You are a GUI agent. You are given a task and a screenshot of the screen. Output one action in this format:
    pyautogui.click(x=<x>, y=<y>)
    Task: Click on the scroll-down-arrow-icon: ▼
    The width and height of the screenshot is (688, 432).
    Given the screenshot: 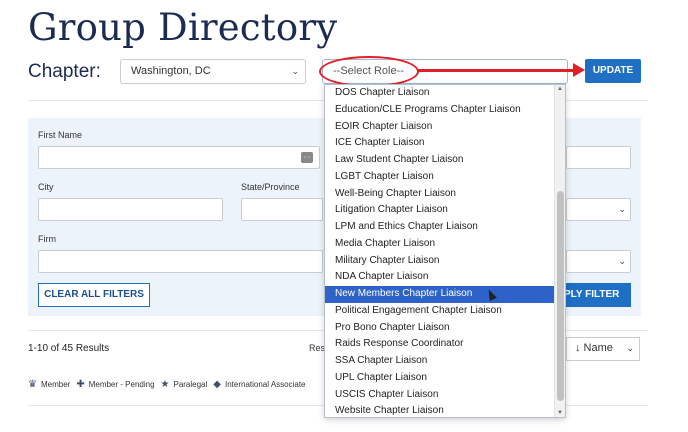 What is the action you would take?
    pyautogui.click(x=560, y=413)
    